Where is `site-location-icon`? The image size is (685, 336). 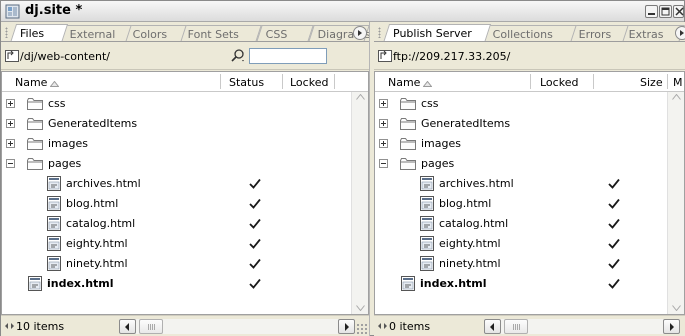 site-location-icon is located at coordinates (12, 56).